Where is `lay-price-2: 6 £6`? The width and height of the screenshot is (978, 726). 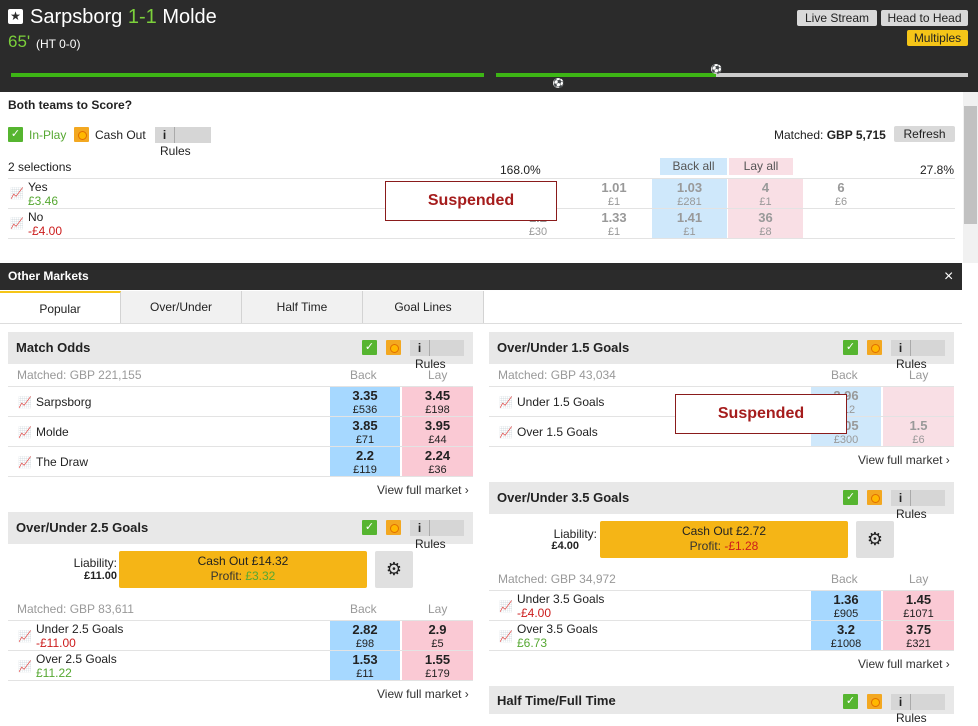
lay-price-2: 6 £6 is located at coordinates (841, 194).